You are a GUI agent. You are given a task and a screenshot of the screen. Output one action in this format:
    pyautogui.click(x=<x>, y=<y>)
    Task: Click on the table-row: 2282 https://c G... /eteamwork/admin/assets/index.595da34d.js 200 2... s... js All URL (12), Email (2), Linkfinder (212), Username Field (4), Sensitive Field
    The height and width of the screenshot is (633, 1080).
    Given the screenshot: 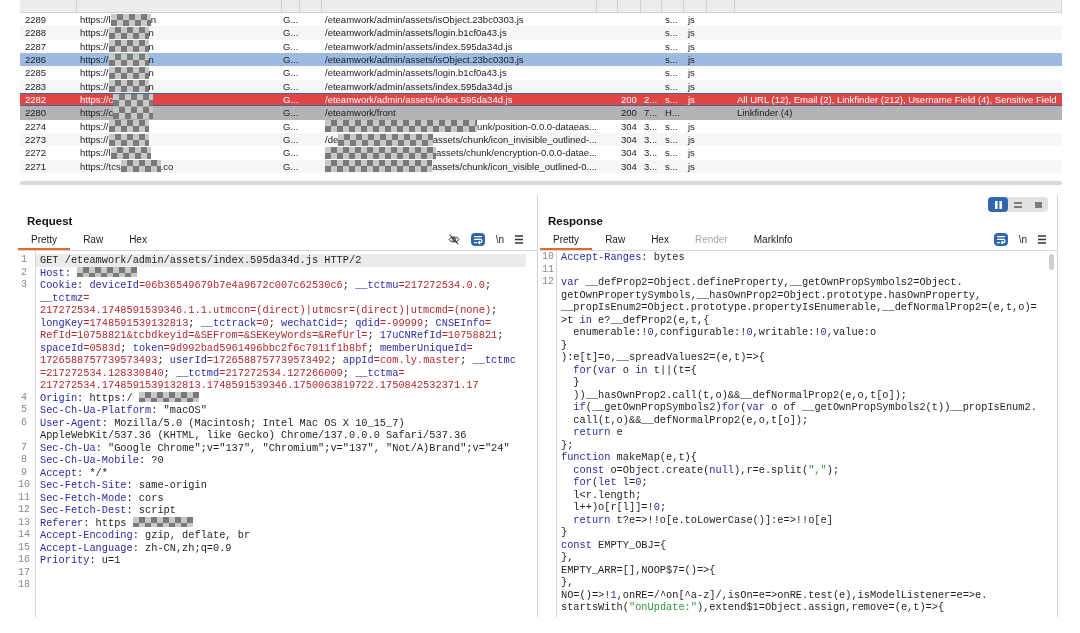 What is the action you would take?
    pyautogui.click(x=541, y=100)
    